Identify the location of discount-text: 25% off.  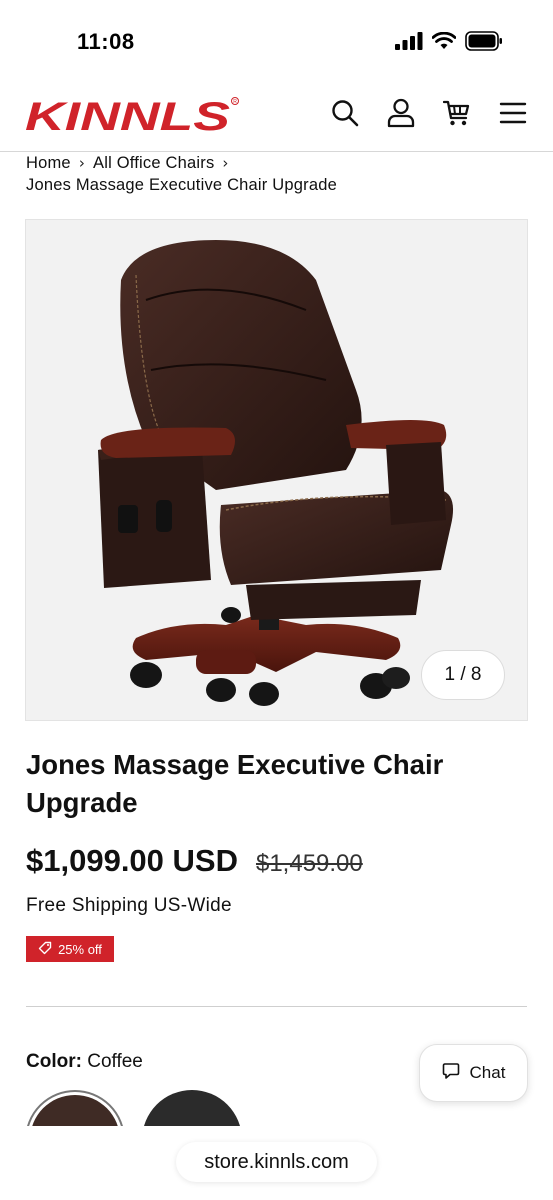
(80, 949).